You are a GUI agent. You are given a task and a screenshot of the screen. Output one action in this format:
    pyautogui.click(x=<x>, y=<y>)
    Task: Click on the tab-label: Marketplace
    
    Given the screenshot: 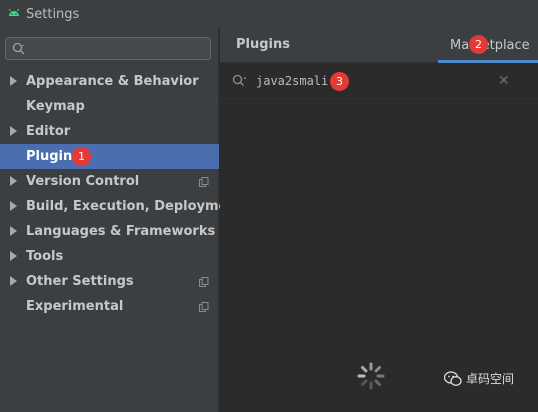 What is the action you would take?
    pyautogui.click(x=490, y=45)
    